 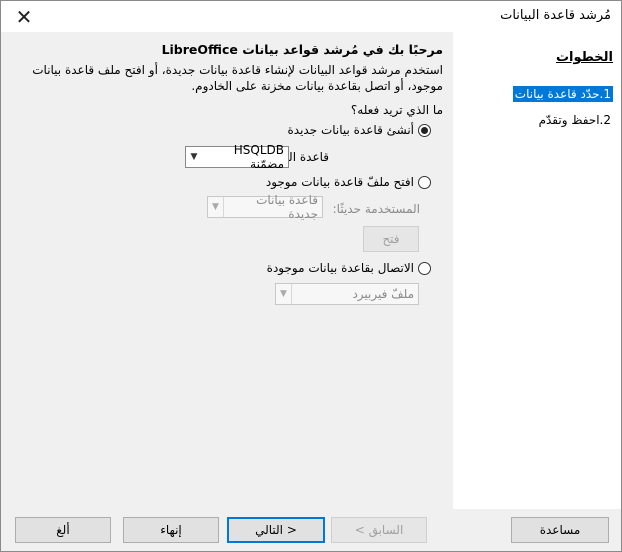 What do you see at coordinates (424, 268) in the screenshot?
I see `radio-connect-existing` at bounding box center [424, 268].